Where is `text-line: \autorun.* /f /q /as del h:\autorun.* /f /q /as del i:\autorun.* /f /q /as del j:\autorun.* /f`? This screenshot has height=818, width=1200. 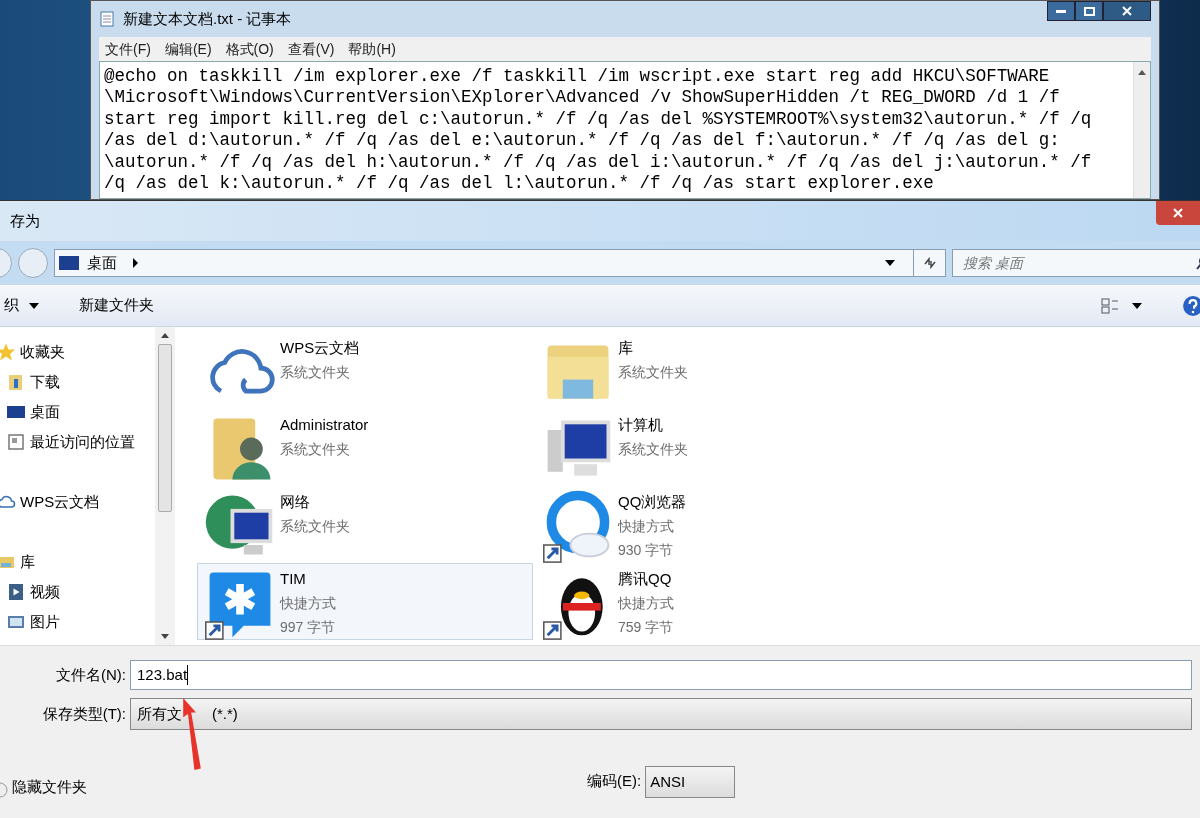 text-line: \autorun.* /f /q /as del h:\autorun.* /f /q /as del i:\autorun.* /f /q /as del j:\autorun.* /f is located at coordinates (598, 162).